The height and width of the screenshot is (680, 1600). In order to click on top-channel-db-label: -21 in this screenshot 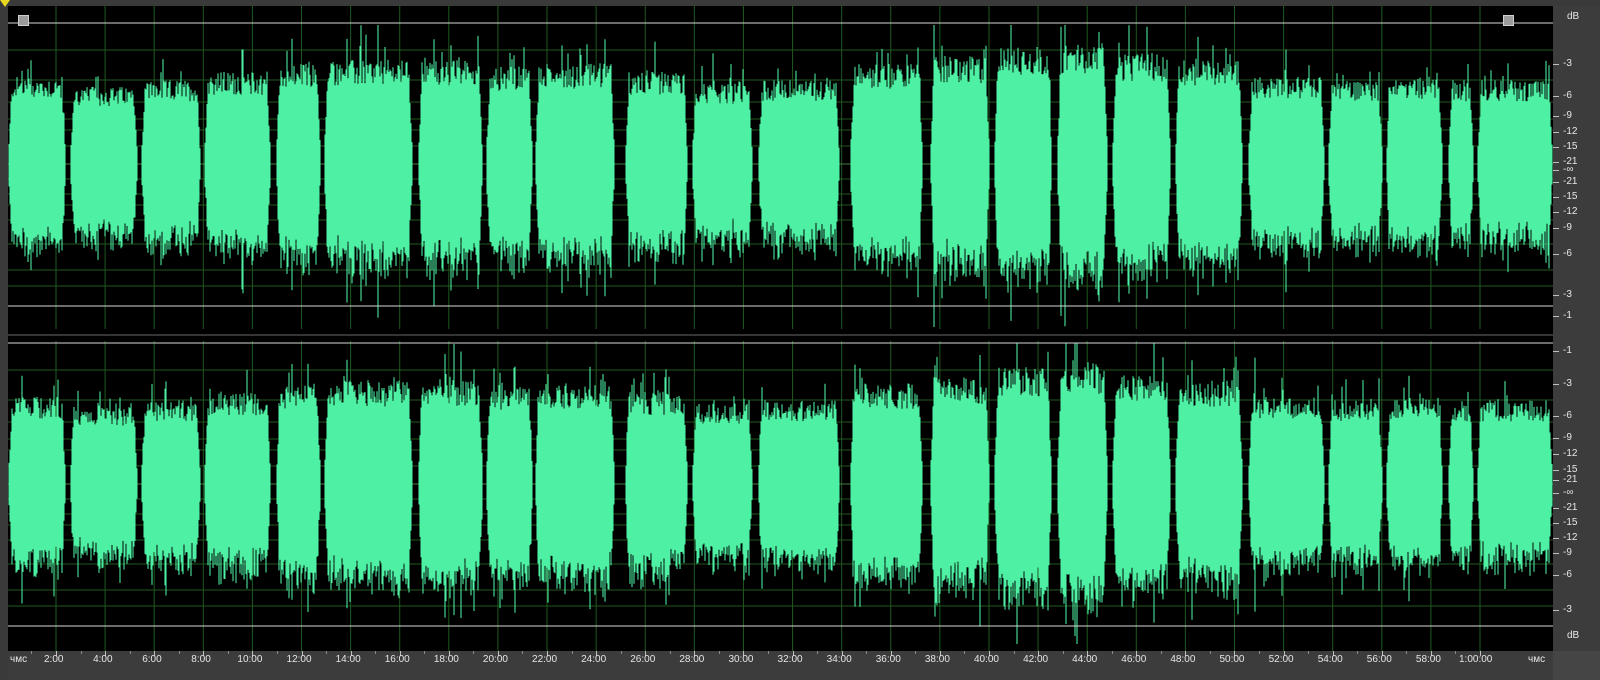, I will do `click(1570, 181)`.